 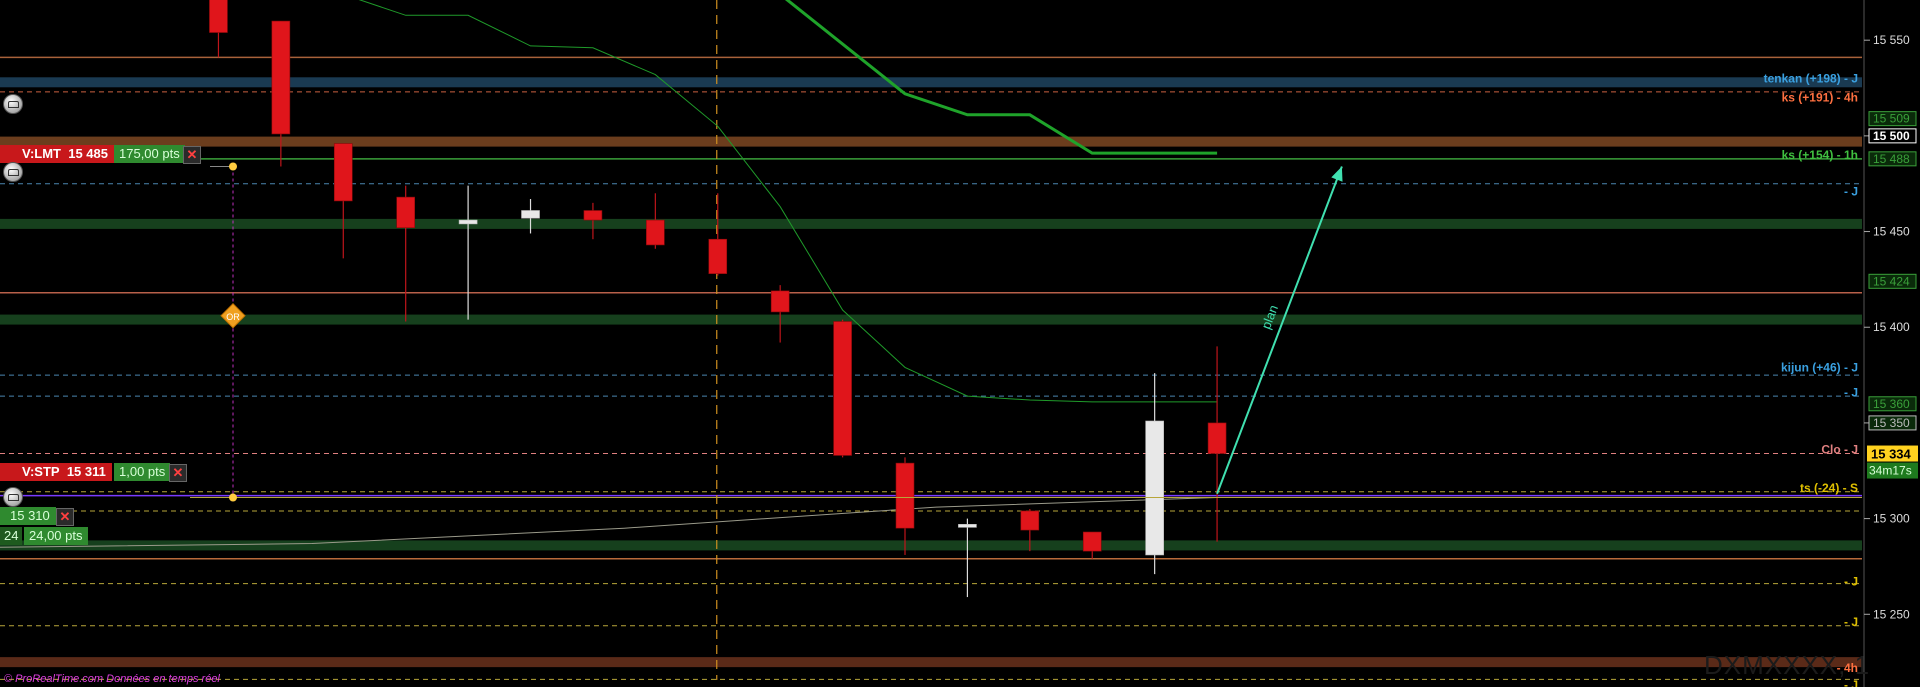 I want to click on tenkan-line, so click(x=1001, y=77).